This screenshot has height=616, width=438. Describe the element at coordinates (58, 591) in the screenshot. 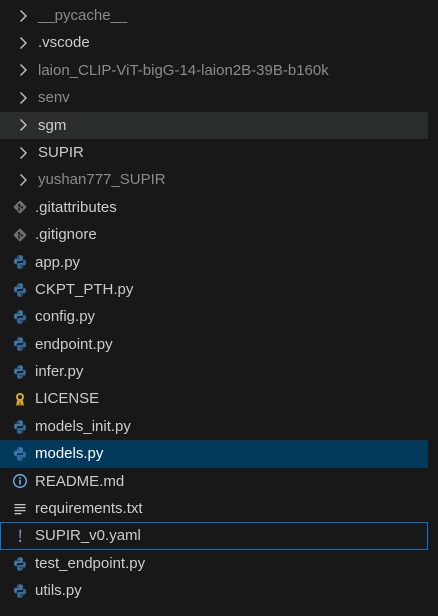

I see `file-label: utils.py` at that location.